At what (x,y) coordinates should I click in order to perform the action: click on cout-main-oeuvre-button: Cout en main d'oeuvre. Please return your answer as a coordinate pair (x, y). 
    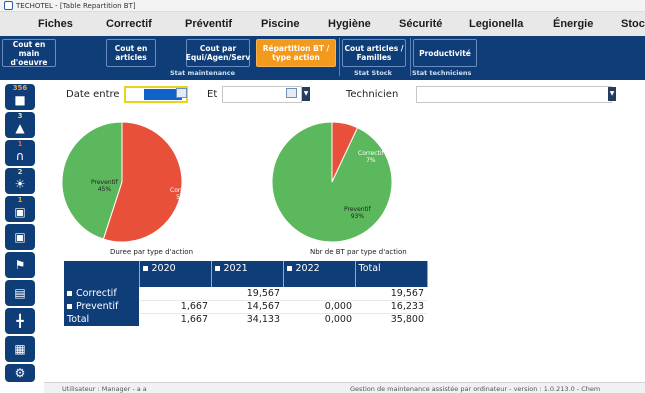
    Looking at the image, I should click on (29, 53).